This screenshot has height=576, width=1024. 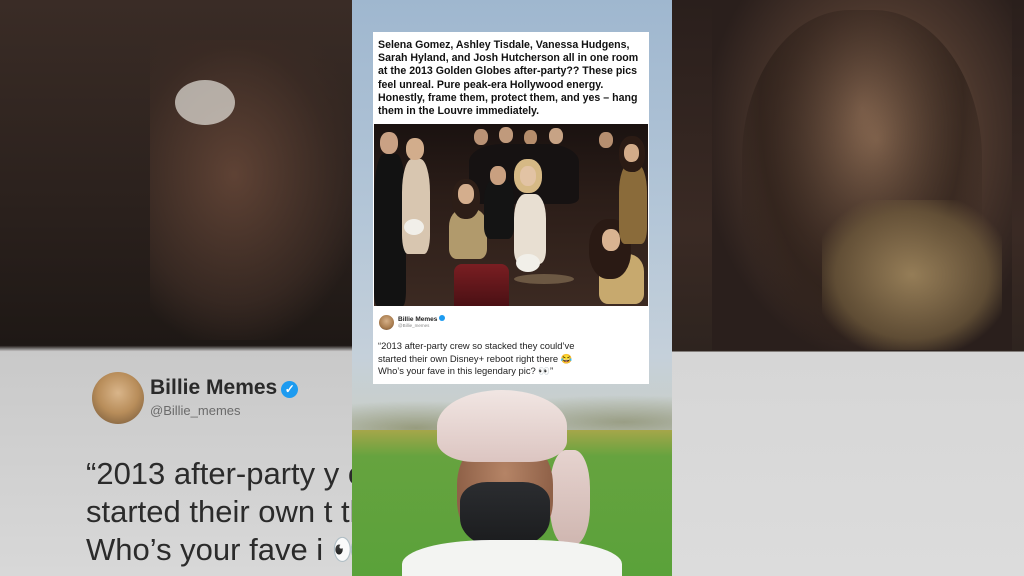 I want to click on background-user-name-text: Billie Memes, so click(x=214, y=387).